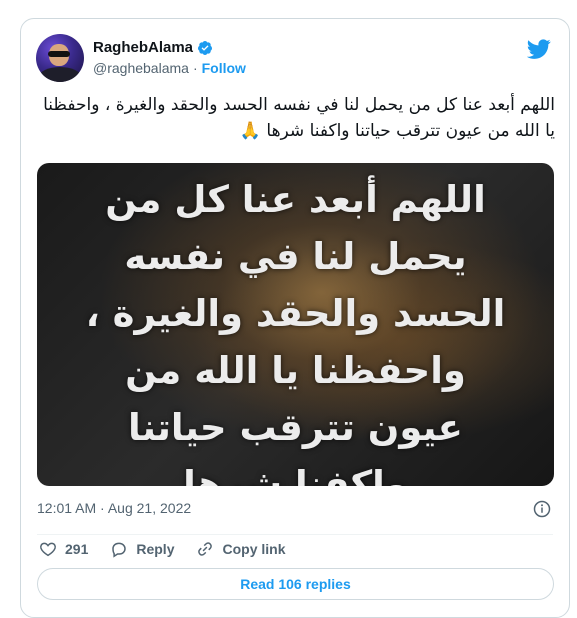  I want to click on divider, so click(295, 534).